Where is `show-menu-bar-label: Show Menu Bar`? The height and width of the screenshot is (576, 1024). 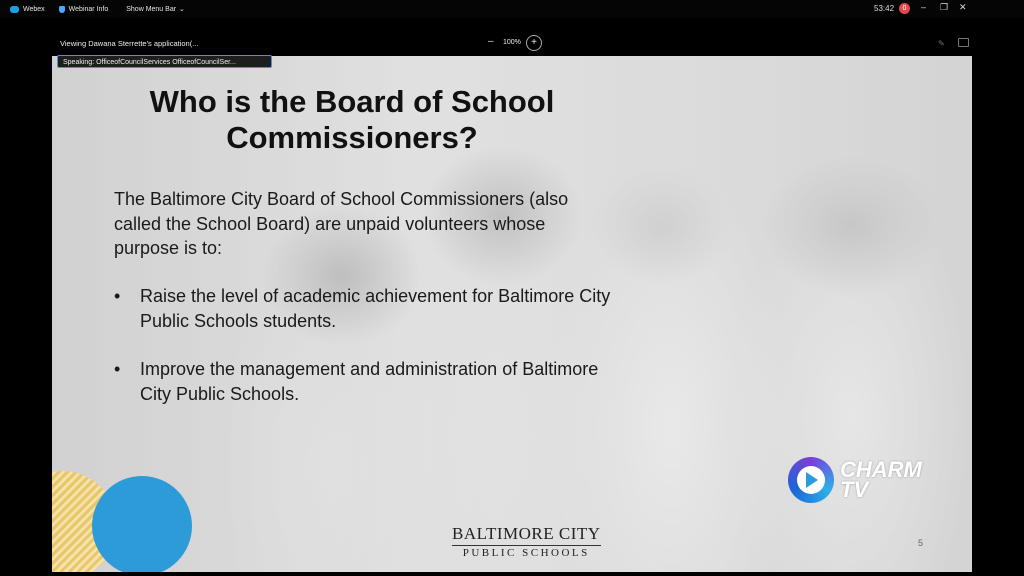
show-menu-bar-label: Show Menu Bar is located at coordinates (151, 9).